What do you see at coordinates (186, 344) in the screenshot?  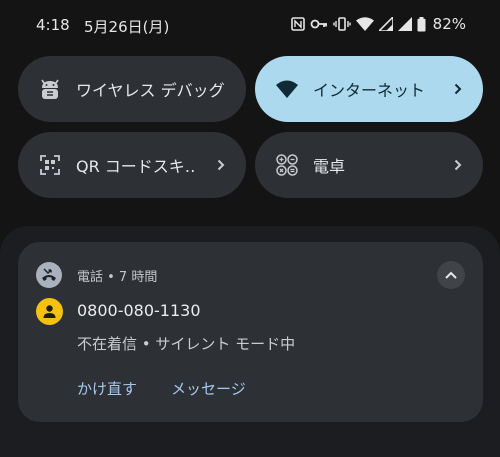 I see `notification-text: 不在着信 • サイレント モード中` at bounding box center [186, 344].